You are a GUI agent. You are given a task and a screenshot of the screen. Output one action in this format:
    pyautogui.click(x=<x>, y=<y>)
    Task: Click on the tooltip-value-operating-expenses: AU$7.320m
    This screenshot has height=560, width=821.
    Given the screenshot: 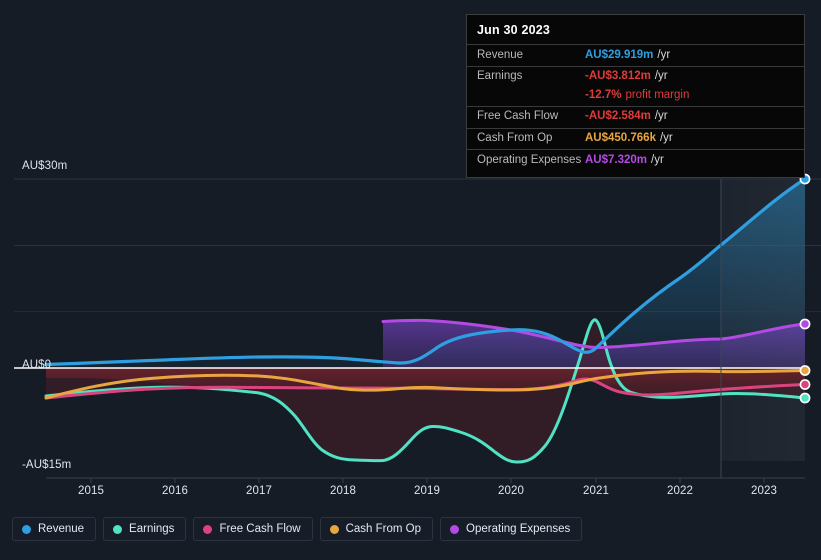 What is the action you would take?
    pyautogui.click(x=616, y=159)
    